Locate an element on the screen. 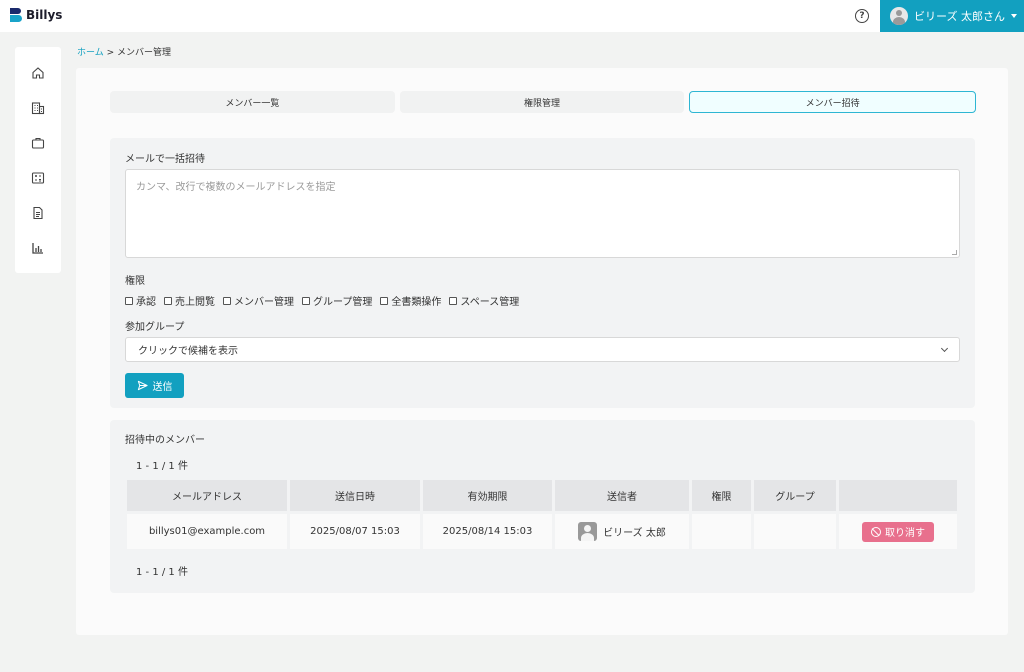 This screenshot has height=672, width=1024. permission-checkbox-group-management: グループ管理 is located at coordinates (337, 300).